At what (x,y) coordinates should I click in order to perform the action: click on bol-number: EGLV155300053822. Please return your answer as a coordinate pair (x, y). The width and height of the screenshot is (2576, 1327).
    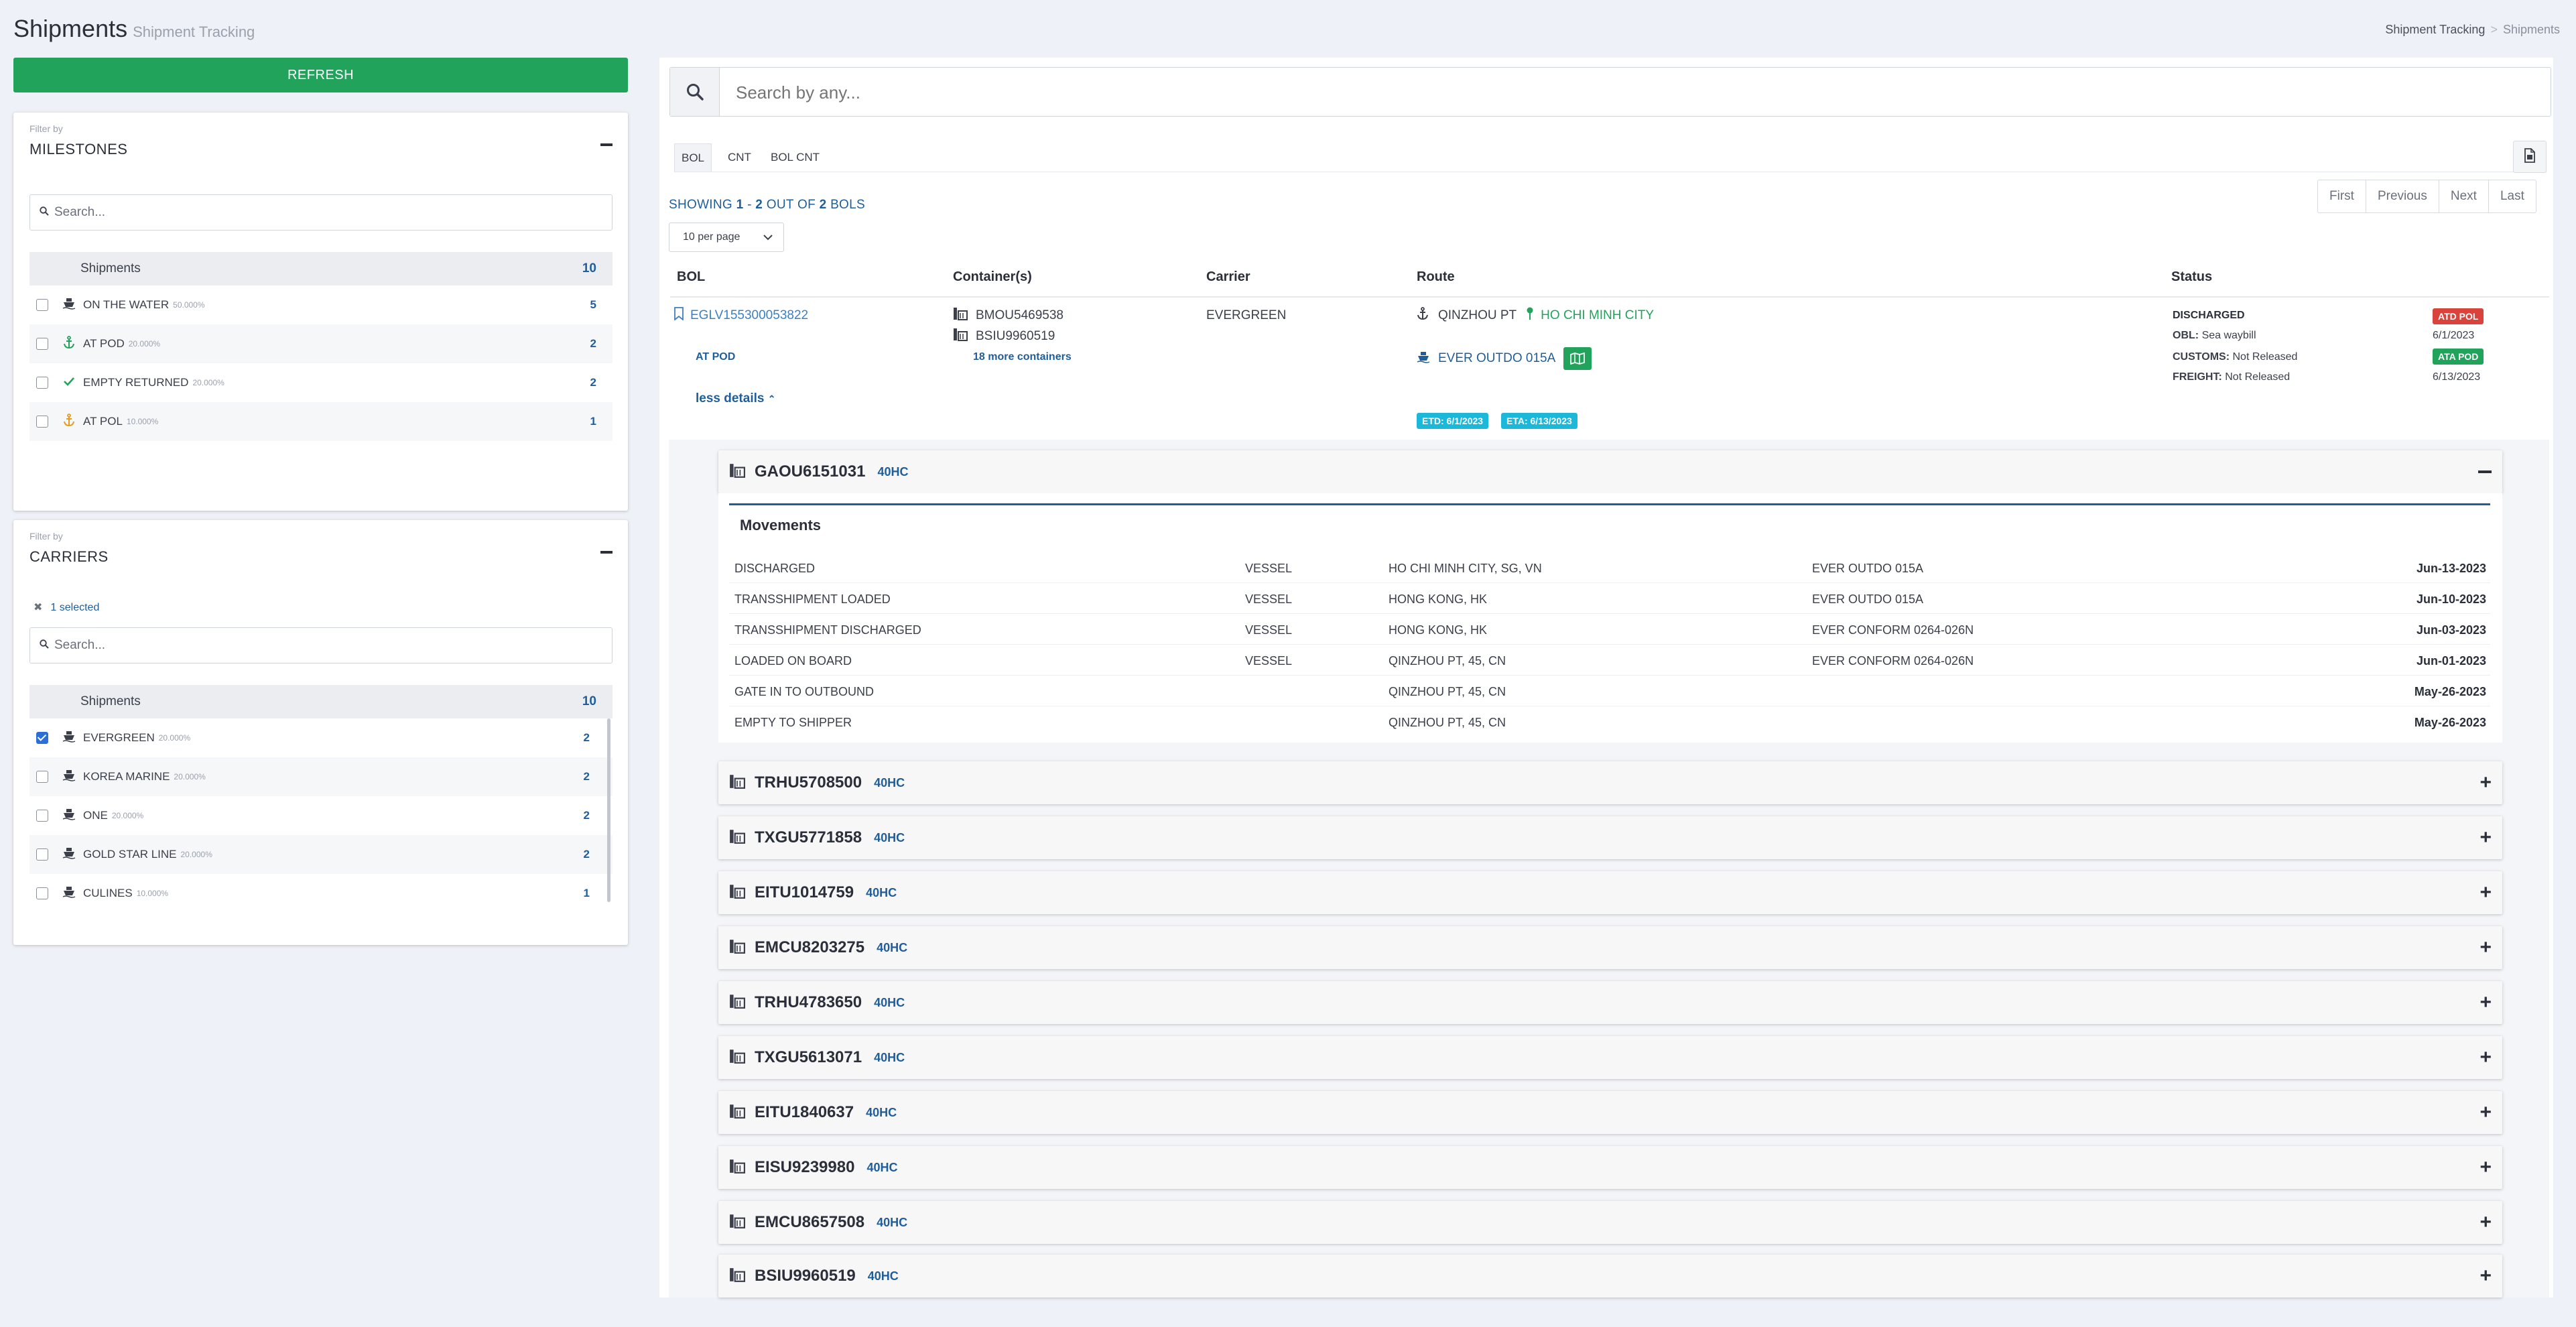
    Looking at the image, I should click on (749, 315).